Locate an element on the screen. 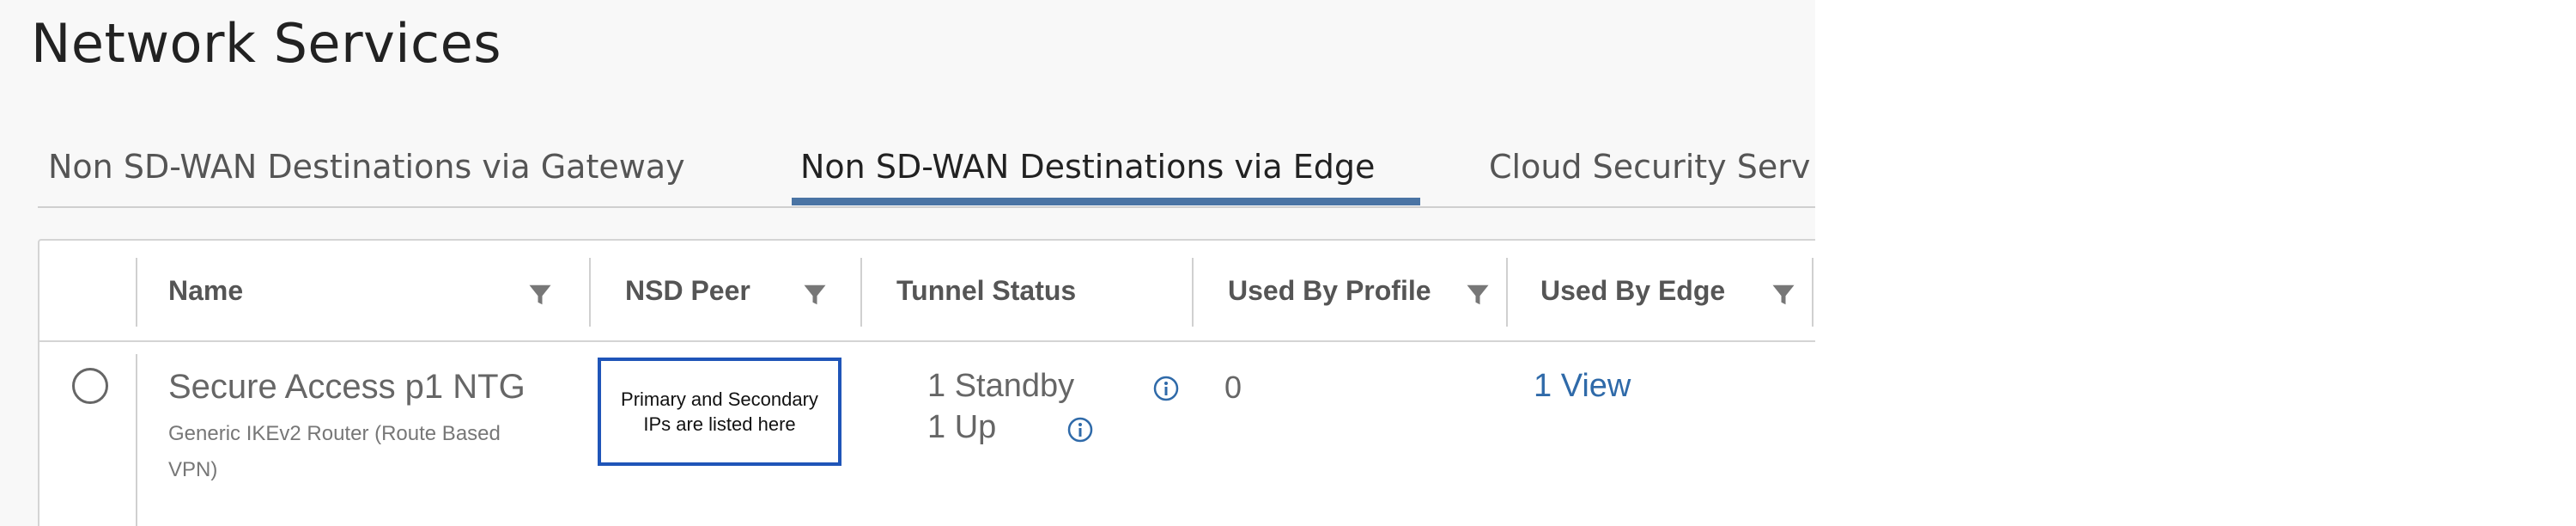 The width and height of the screenshot is (2576, 526). tunnel-status-up: 1 Up is located at coordinates (962, 427).